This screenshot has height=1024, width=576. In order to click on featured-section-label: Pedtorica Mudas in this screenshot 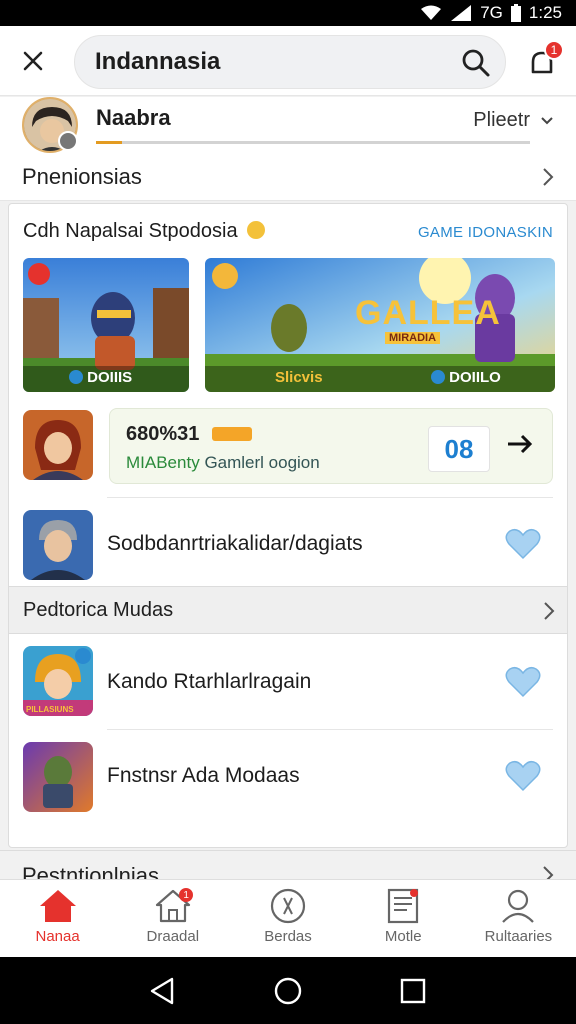, I will do `click(98, 609)`.